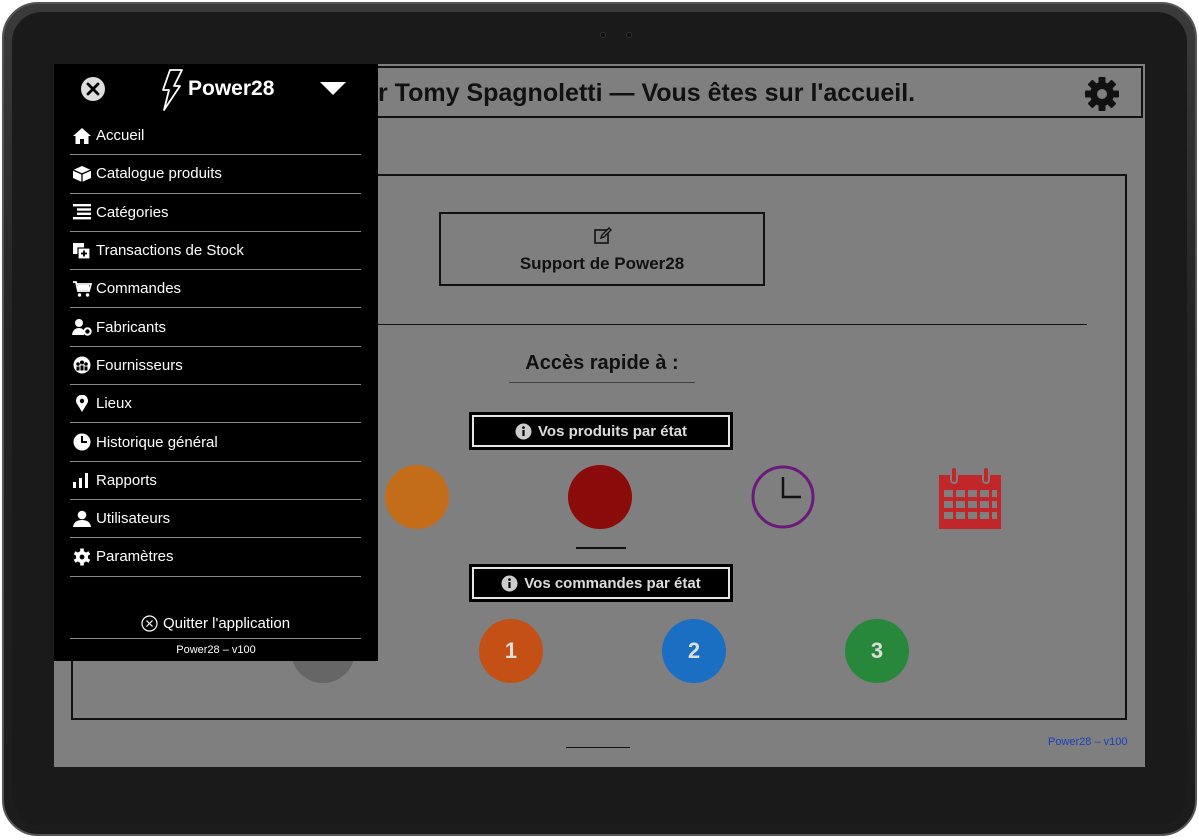 The width and height of the screenshot is (1199, 840). I want to click on quit-app-label: Quitter l'application, so click(226, 623).